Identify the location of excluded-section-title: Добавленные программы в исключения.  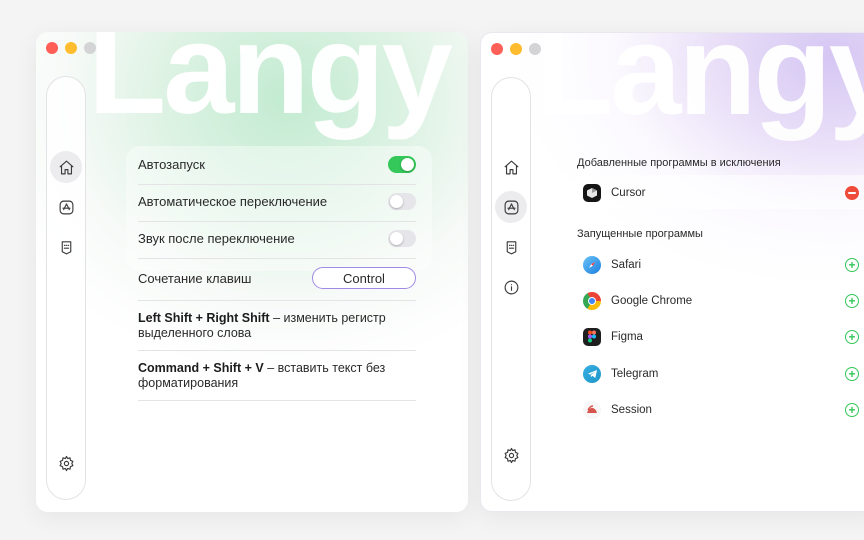
(679, 163).